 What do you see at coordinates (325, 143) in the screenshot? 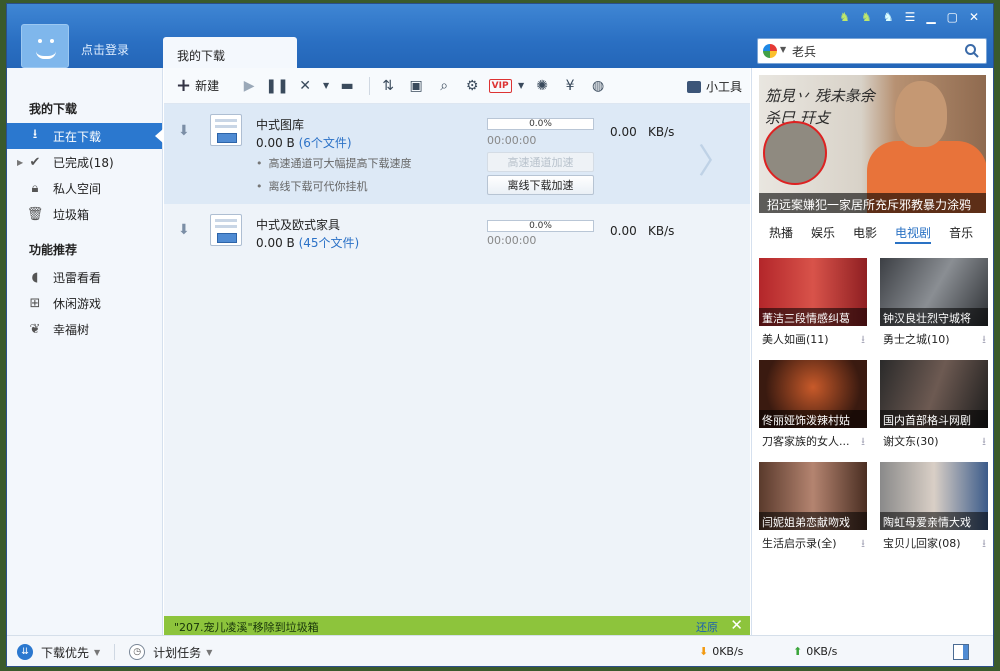
I see `file-count-link: (6个文件)` at bounding box center [325, 143].